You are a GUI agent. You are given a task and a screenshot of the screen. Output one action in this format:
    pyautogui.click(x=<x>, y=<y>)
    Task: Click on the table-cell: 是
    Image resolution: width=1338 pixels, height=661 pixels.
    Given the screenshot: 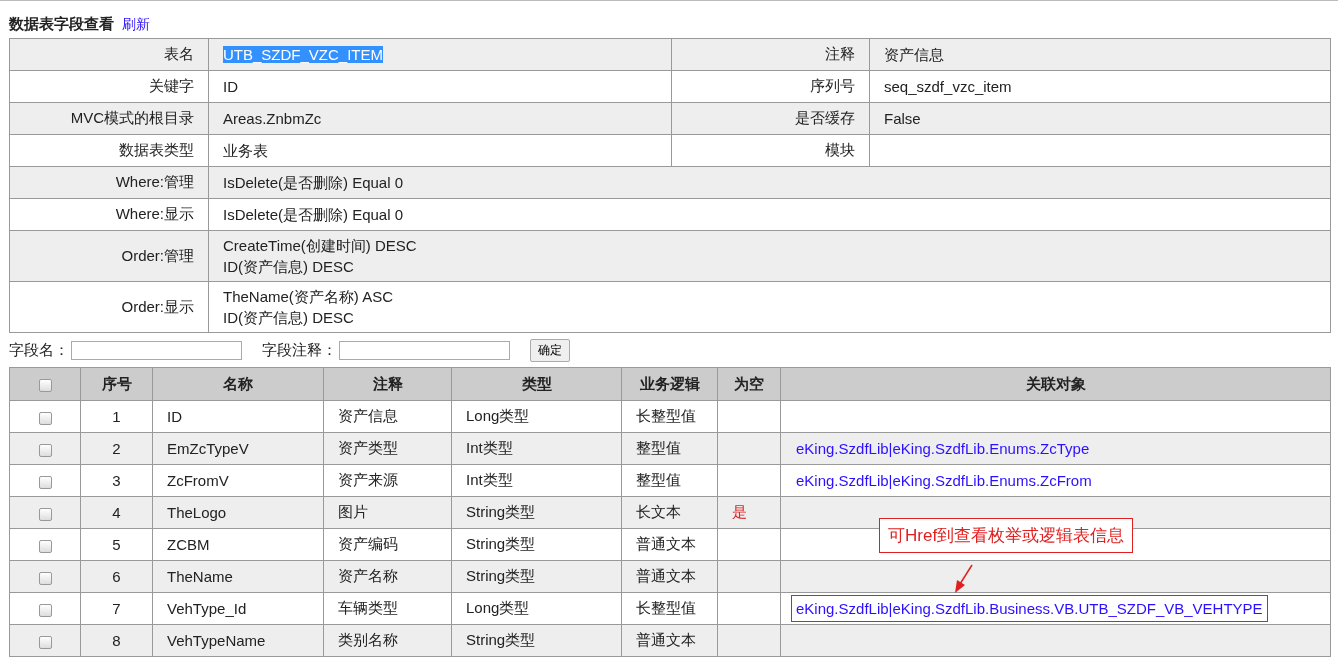 What is the action you would take?
    pyautogui.click(x=749, y=512)
    